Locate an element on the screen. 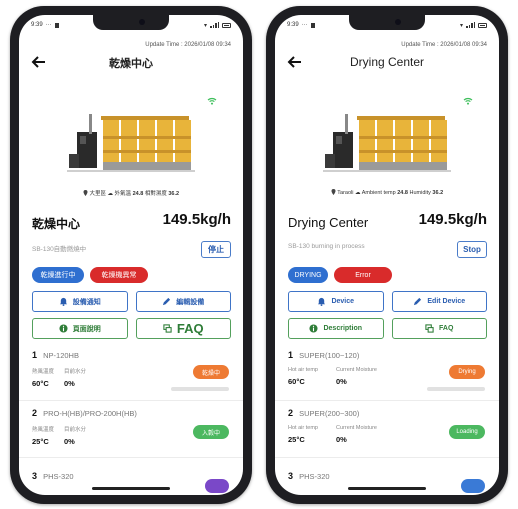 This screenshot has height=509, width=518. hot-air-label: Hot air temp is located at coordinates (303, 370).